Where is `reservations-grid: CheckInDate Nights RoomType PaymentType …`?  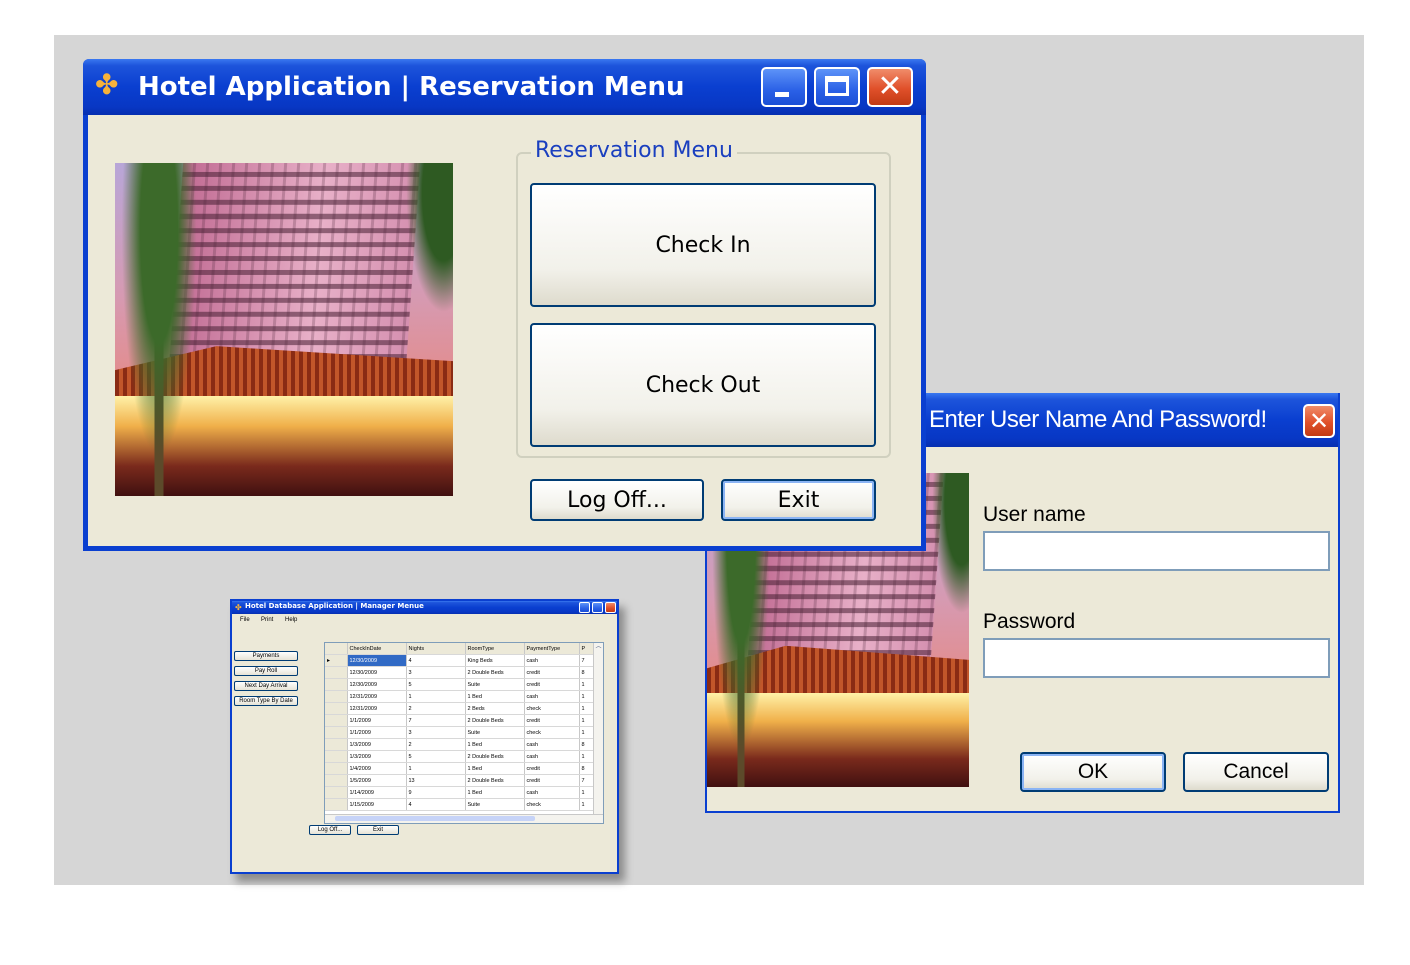
reservations-grid: CheckInDate Nights RoomType PaymentType … is located at coordinates (464, 733).